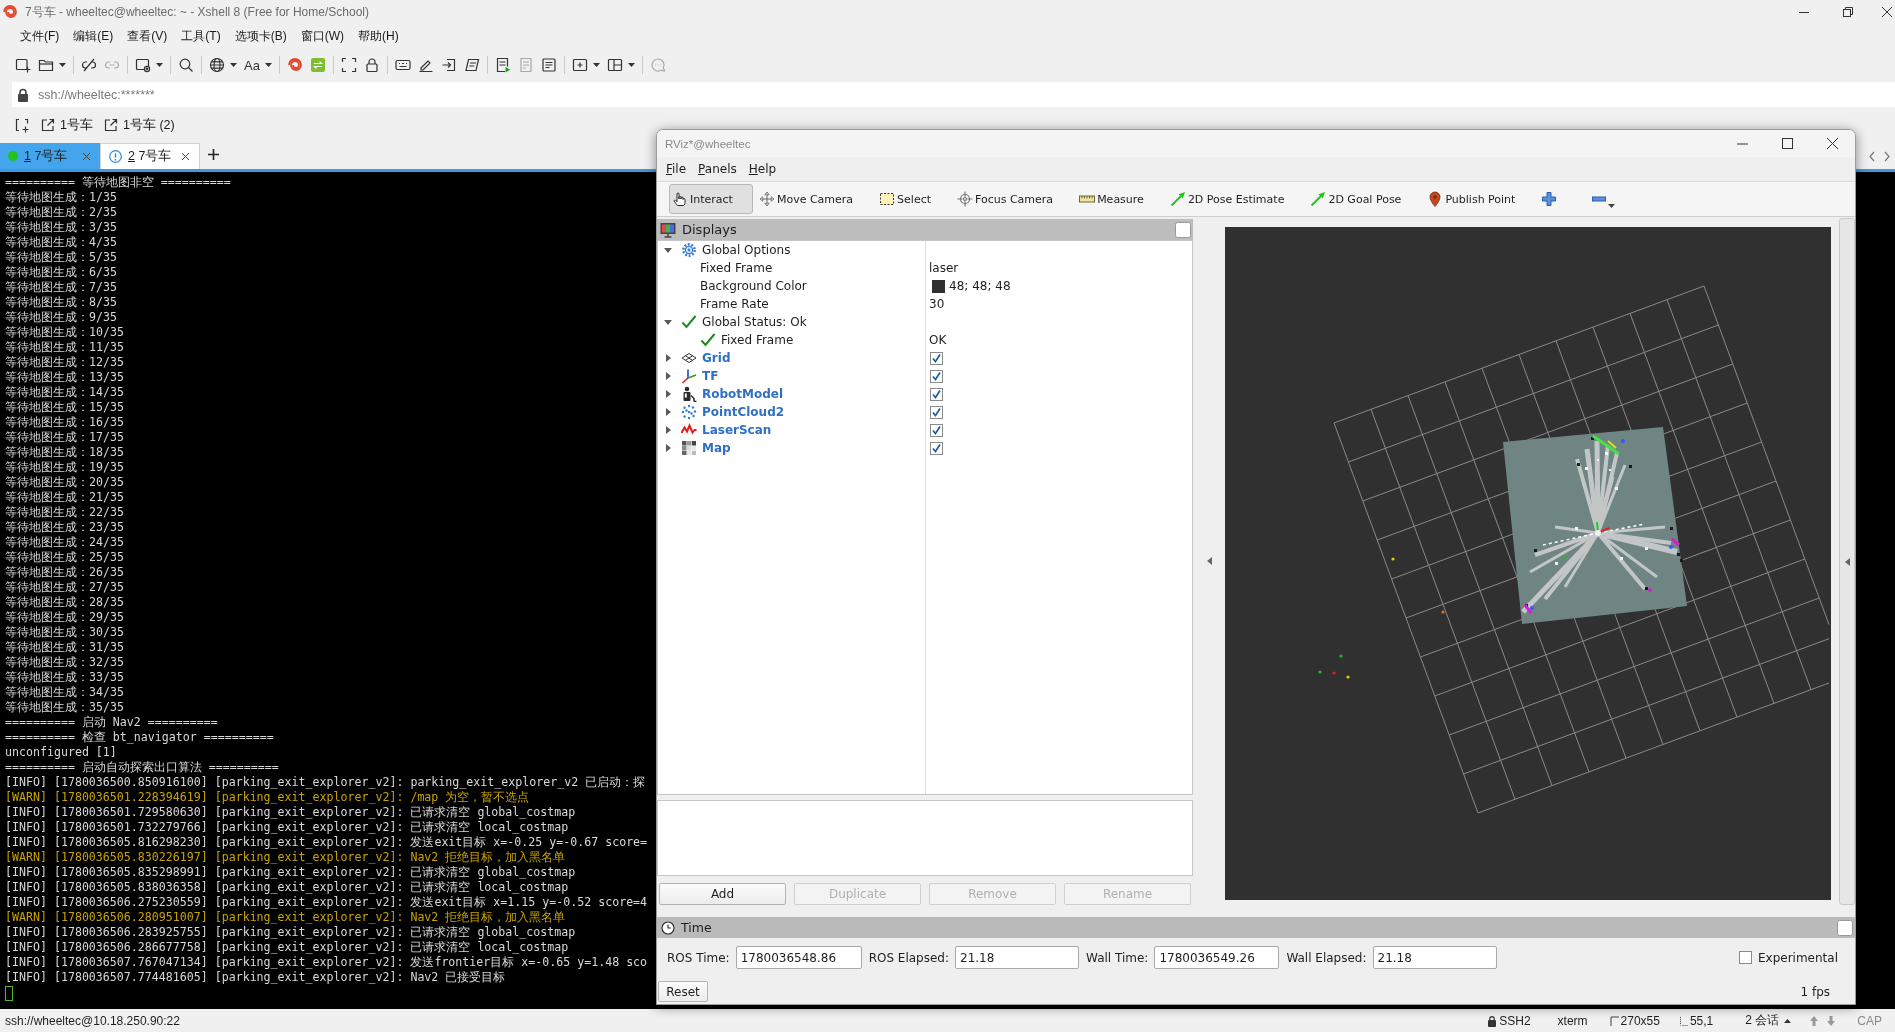 Image resolution: width=1895 pixels, height=1032 pixels. What do you see at coordinates (1318, 199) in the screenshot?
I see `arrow-icon` at bounding box center [1318, 199].